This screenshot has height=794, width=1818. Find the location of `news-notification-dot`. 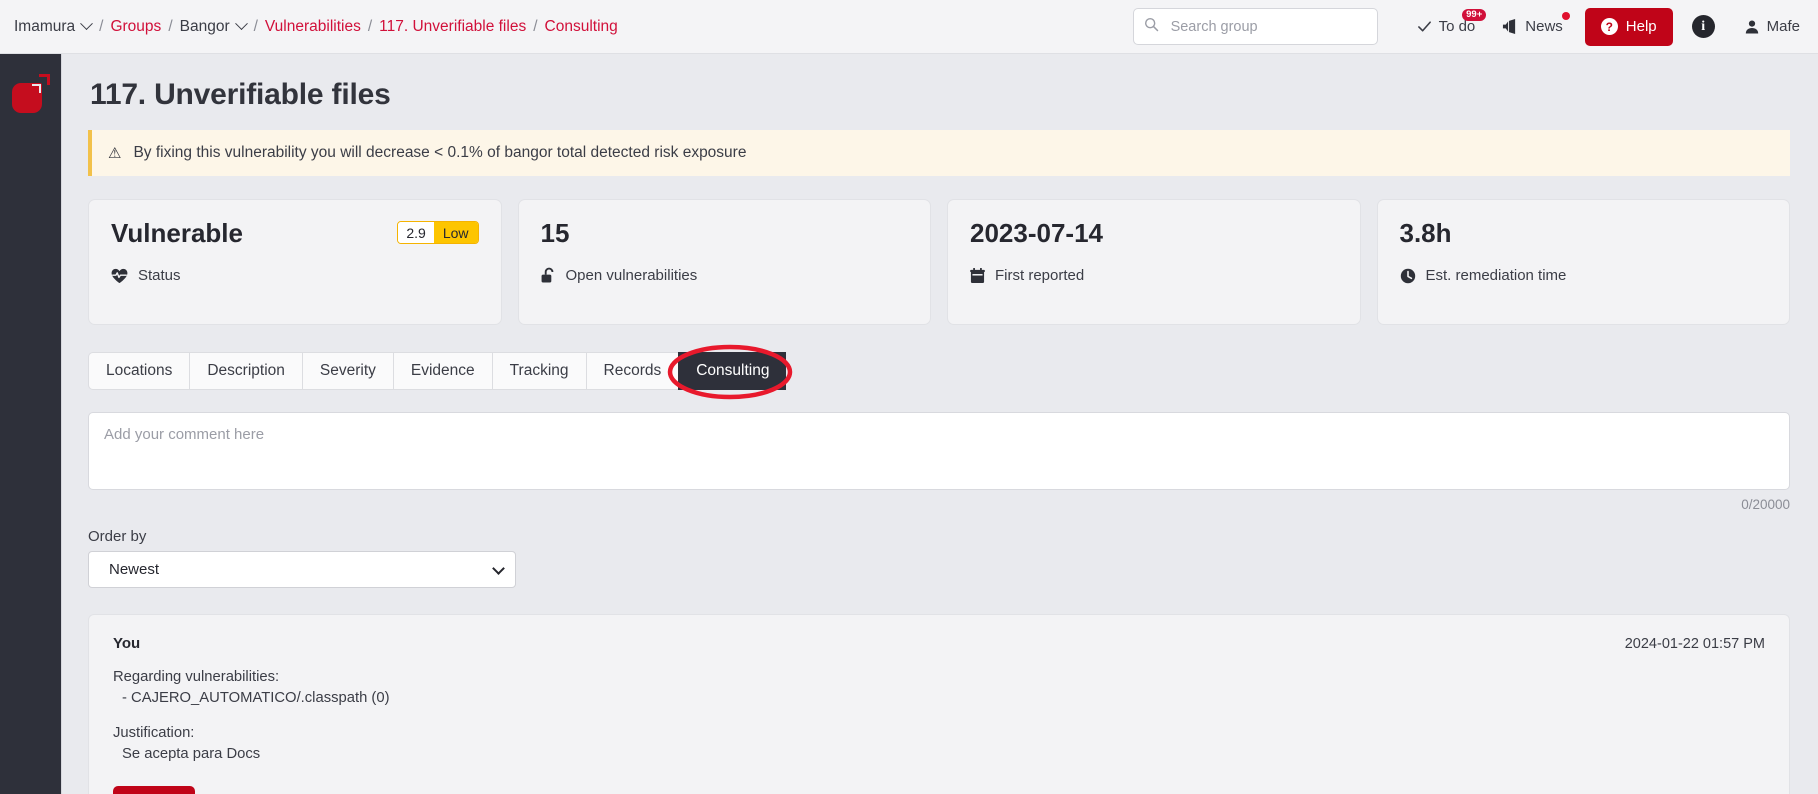

news-notification-dot is located at coordinates (1565, 15).